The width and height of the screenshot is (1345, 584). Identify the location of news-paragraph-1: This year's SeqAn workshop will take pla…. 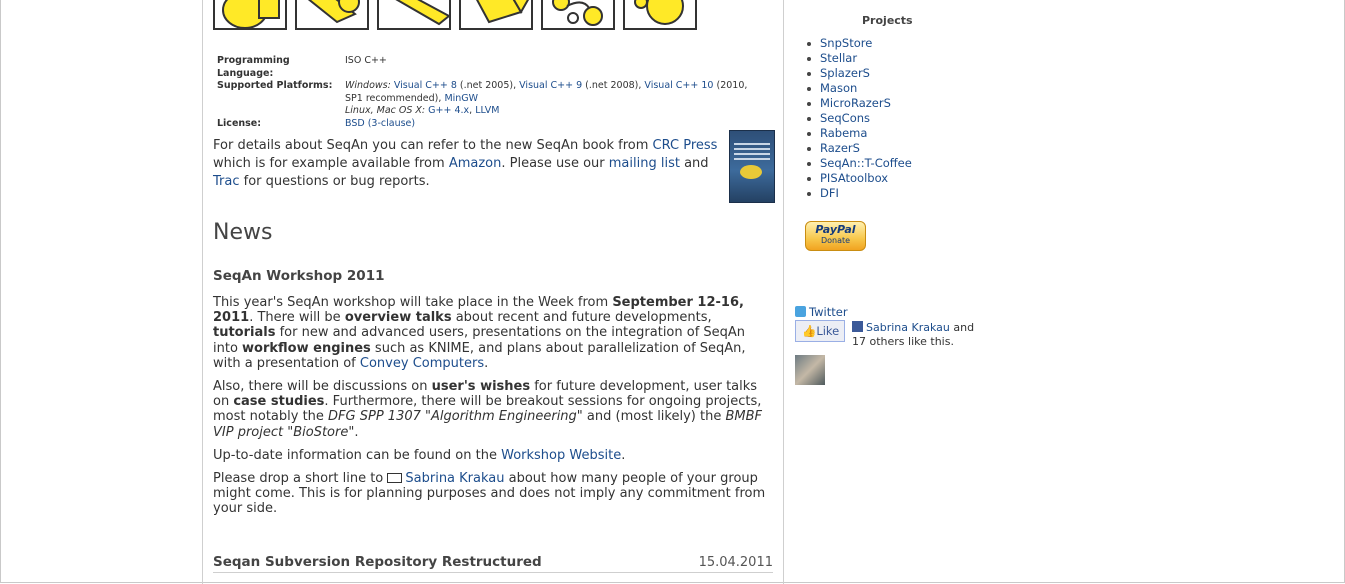
(493, 333).